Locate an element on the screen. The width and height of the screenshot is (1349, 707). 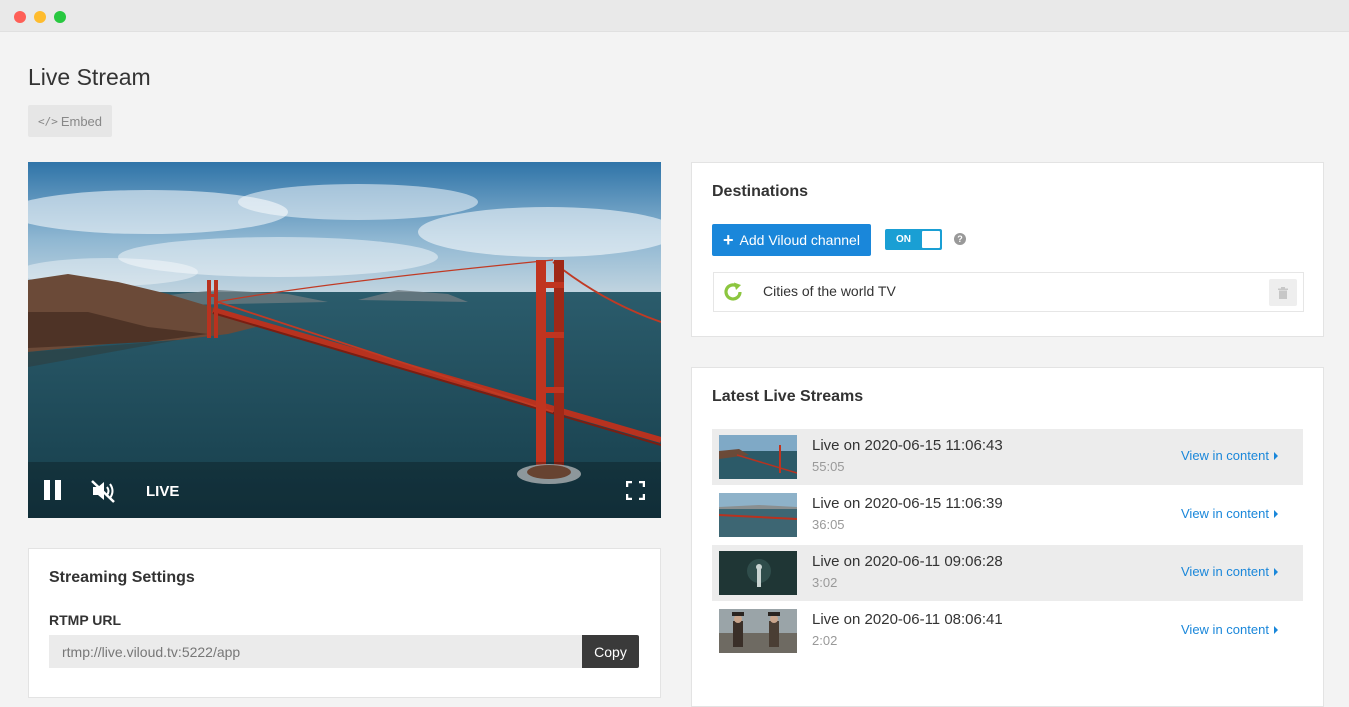
embed-button: </> Embed is located at coordinates (70, 121).